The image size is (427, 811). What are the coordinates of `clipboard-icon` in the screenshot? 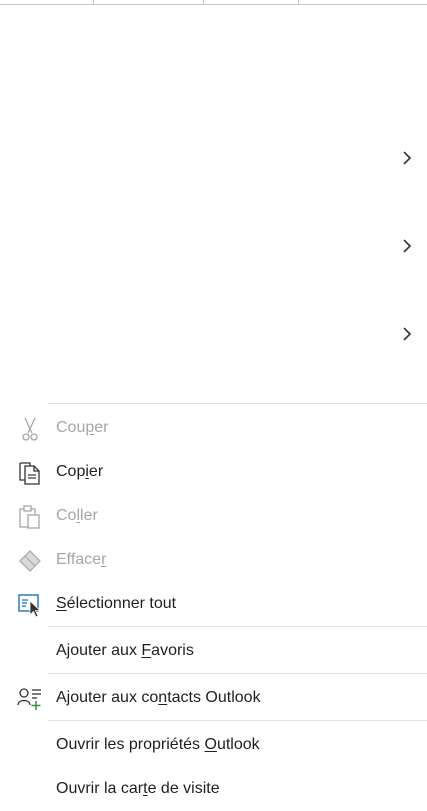 It's located at (29, 517).